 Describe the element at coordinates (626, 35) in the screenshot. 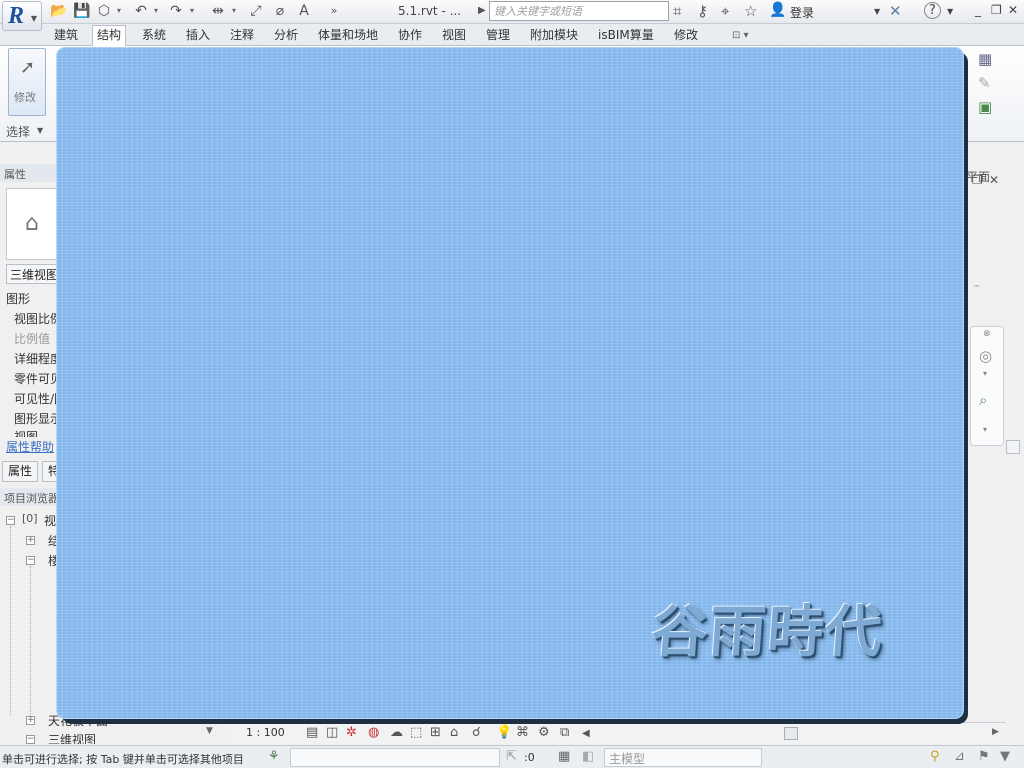

I see `tab-isbim: isBIM算量` at that location.